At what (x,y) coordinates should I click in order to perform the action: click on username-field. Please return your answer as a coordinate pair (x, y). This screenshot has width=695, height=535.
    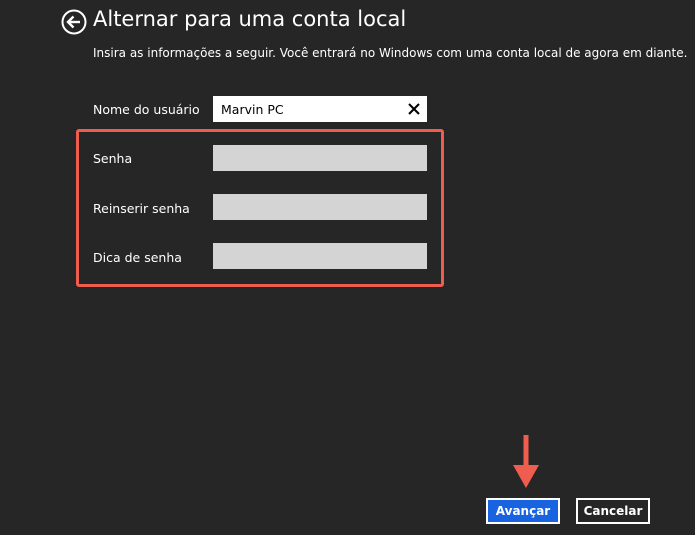
    Looking at the image, I should click on (320, 109).